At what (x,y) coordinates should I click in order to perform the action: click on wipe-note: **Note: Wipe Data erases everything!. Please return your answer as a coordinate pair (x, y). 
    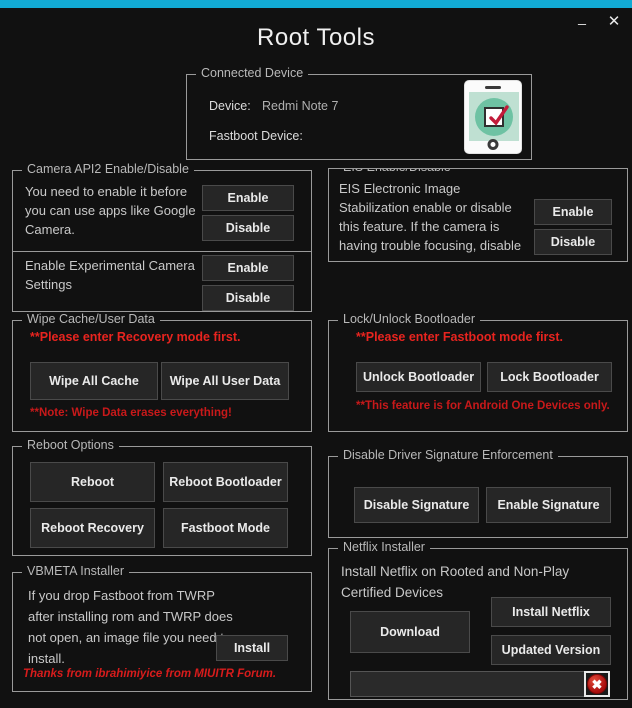
    Looking at the image, I should click on (131, 413).